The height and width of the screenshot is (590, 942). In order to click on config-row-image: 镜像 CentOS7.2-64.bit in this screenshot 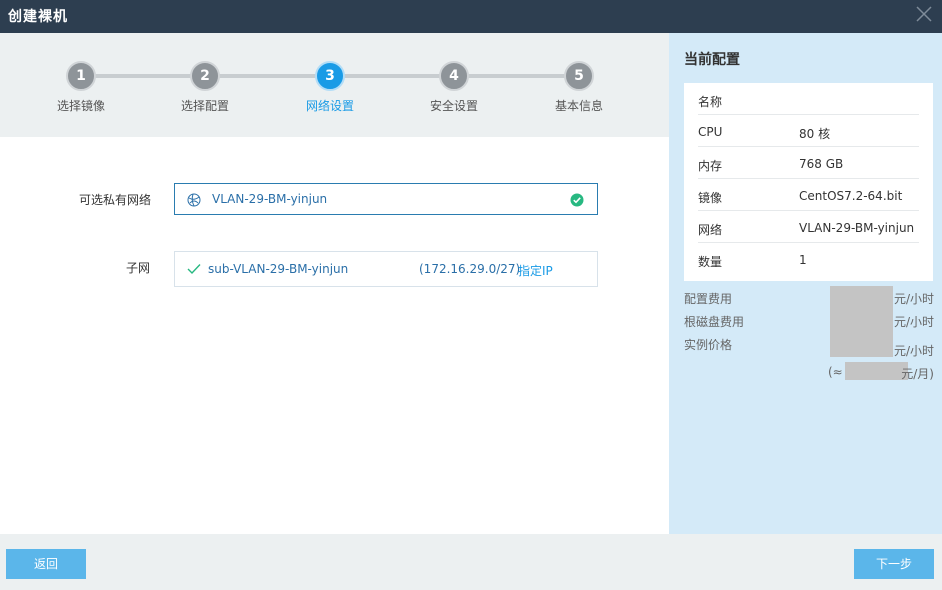, I will do `click(808, 195)`.